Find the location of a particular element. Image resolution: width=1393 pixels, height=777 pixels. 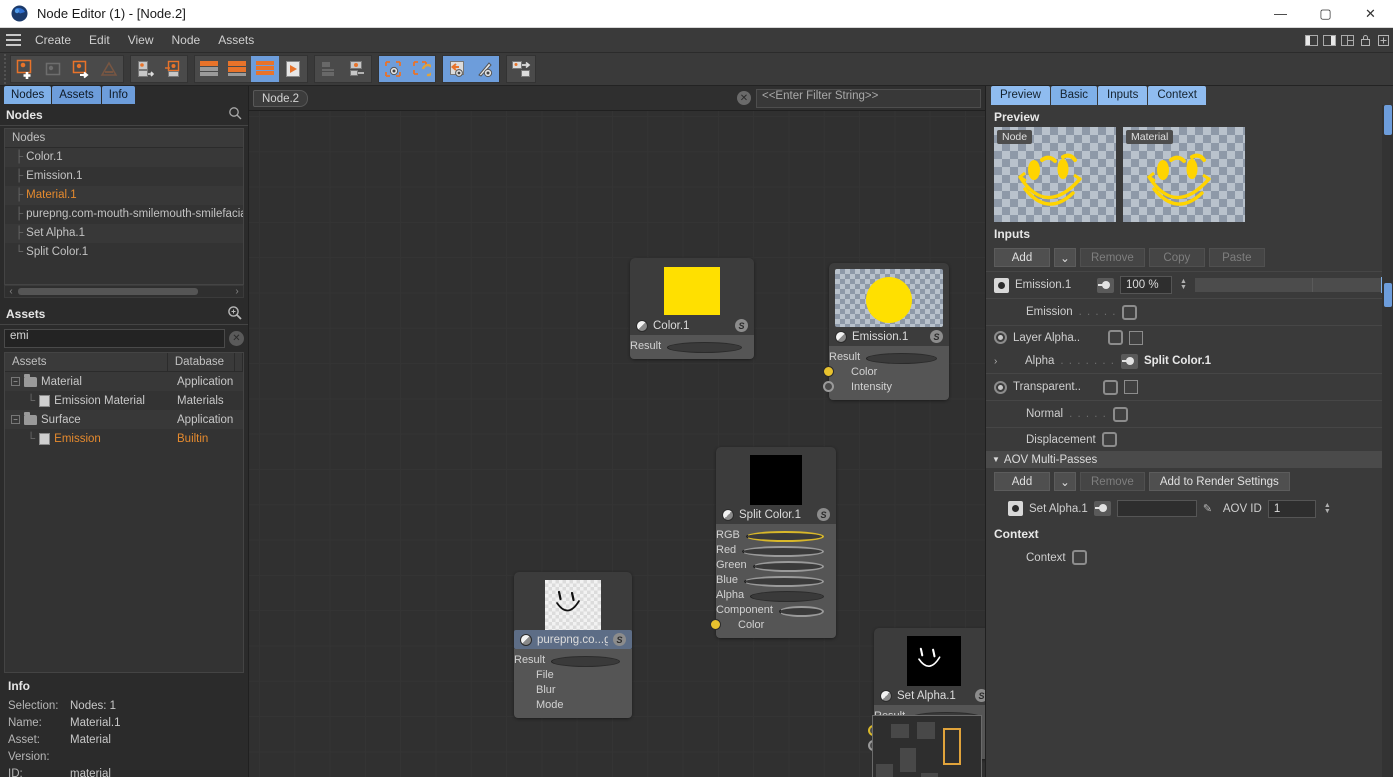

tab-assets: Assets is located at coordinates (76, 95).